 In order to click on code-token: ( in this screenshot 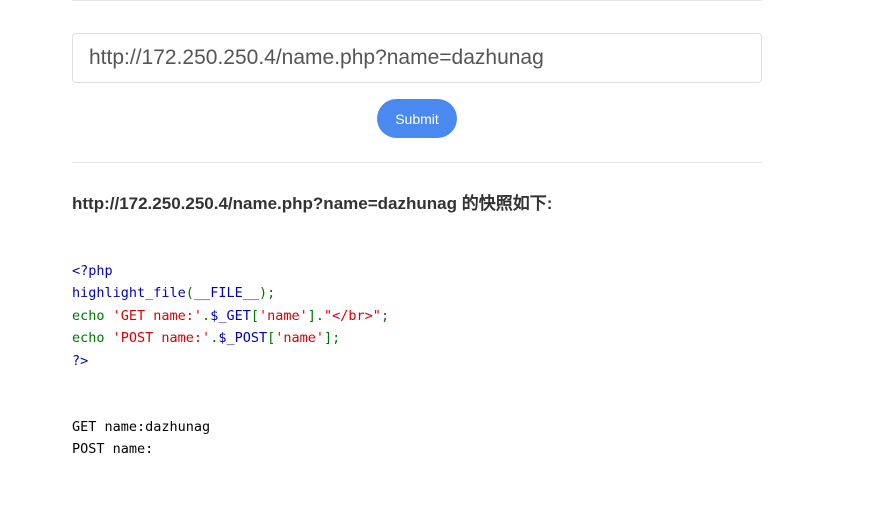, I will do `click(189, 293)`.